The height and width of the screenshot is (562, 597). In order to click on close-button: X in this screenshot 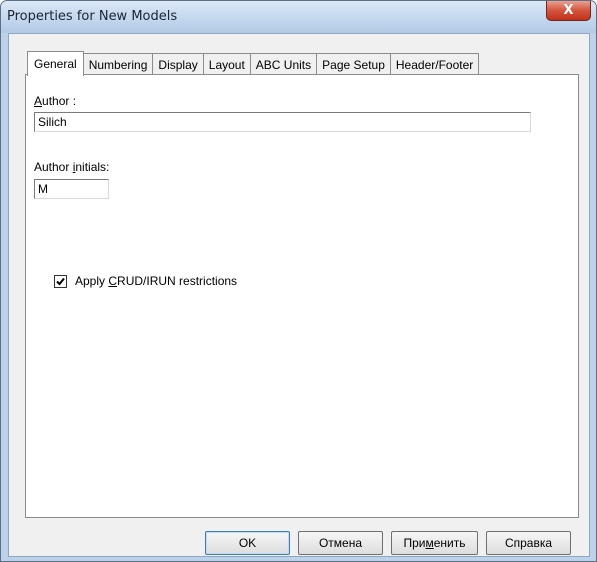, I will do `click(568, 11)`.